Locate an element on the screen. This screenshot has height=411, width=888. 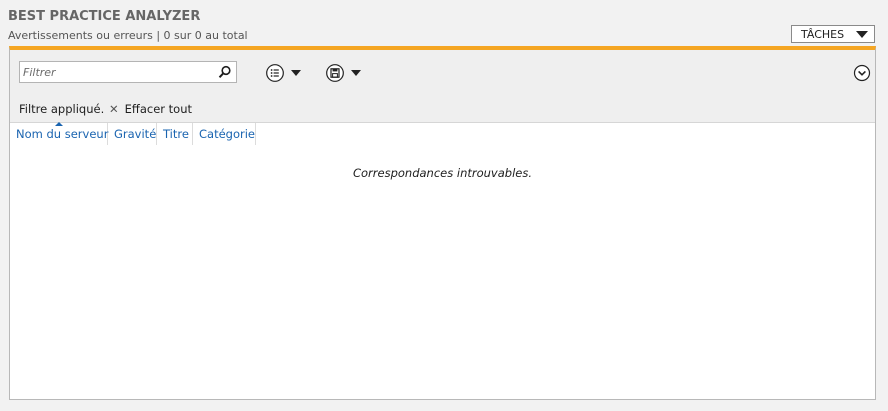
filter-status-text: Filtre appliqué. is located at coordinates (62, 109).